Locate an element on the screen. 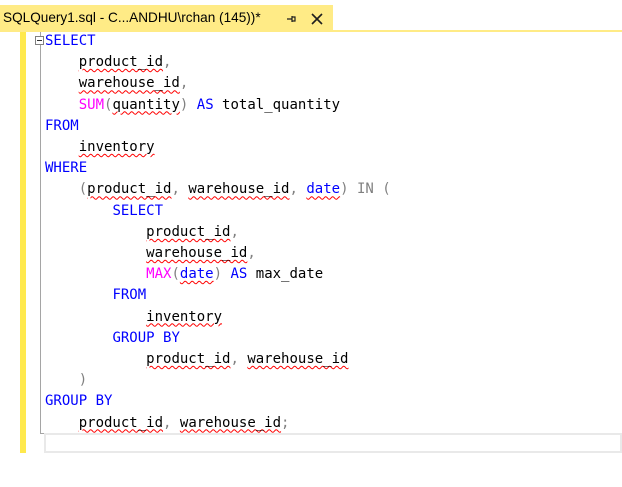  code-line: MAX(date) AS max_date is located at coordinates (184, 274).